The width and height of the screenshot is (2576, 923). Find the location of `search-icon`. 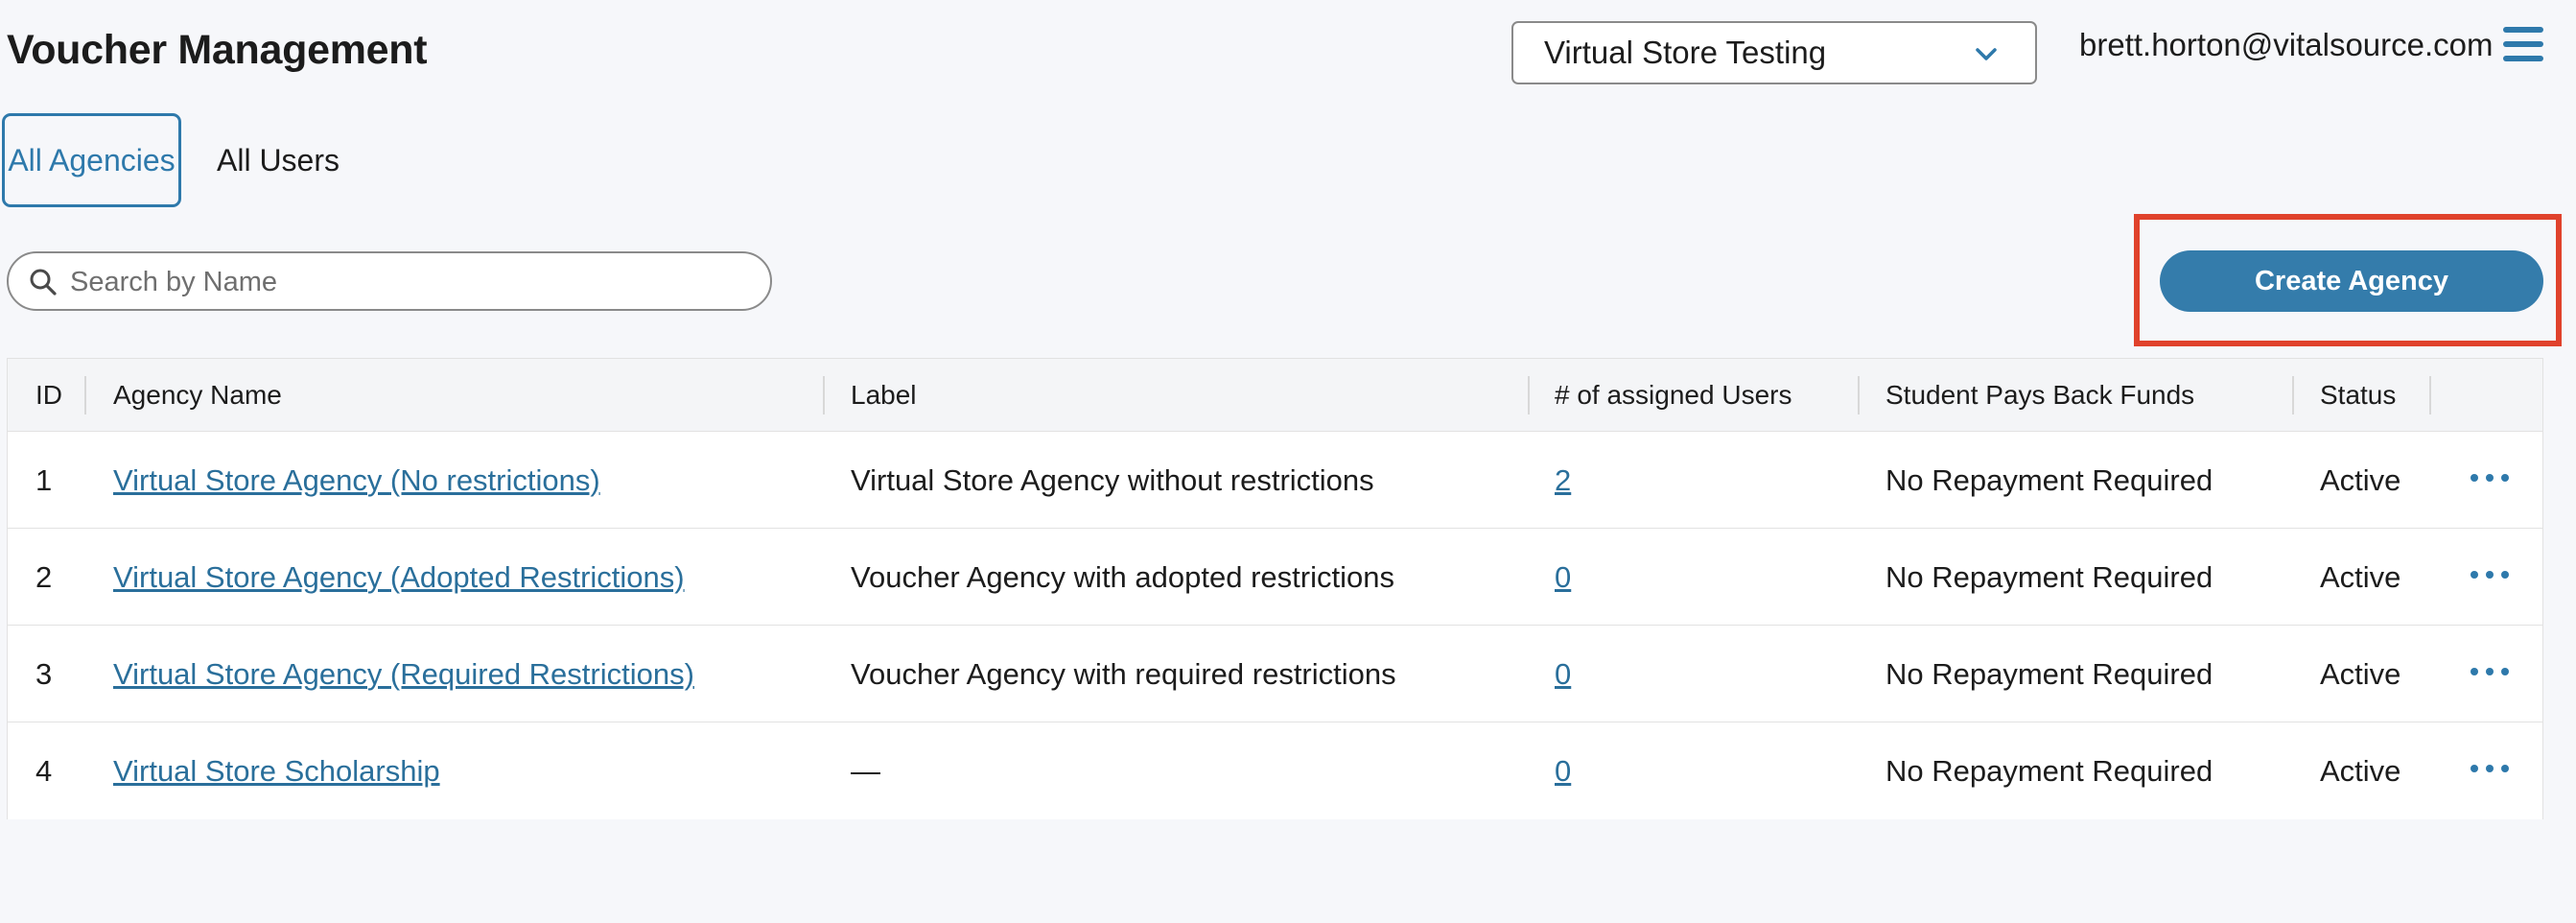

search-icon is located at coordinates (43, 282).